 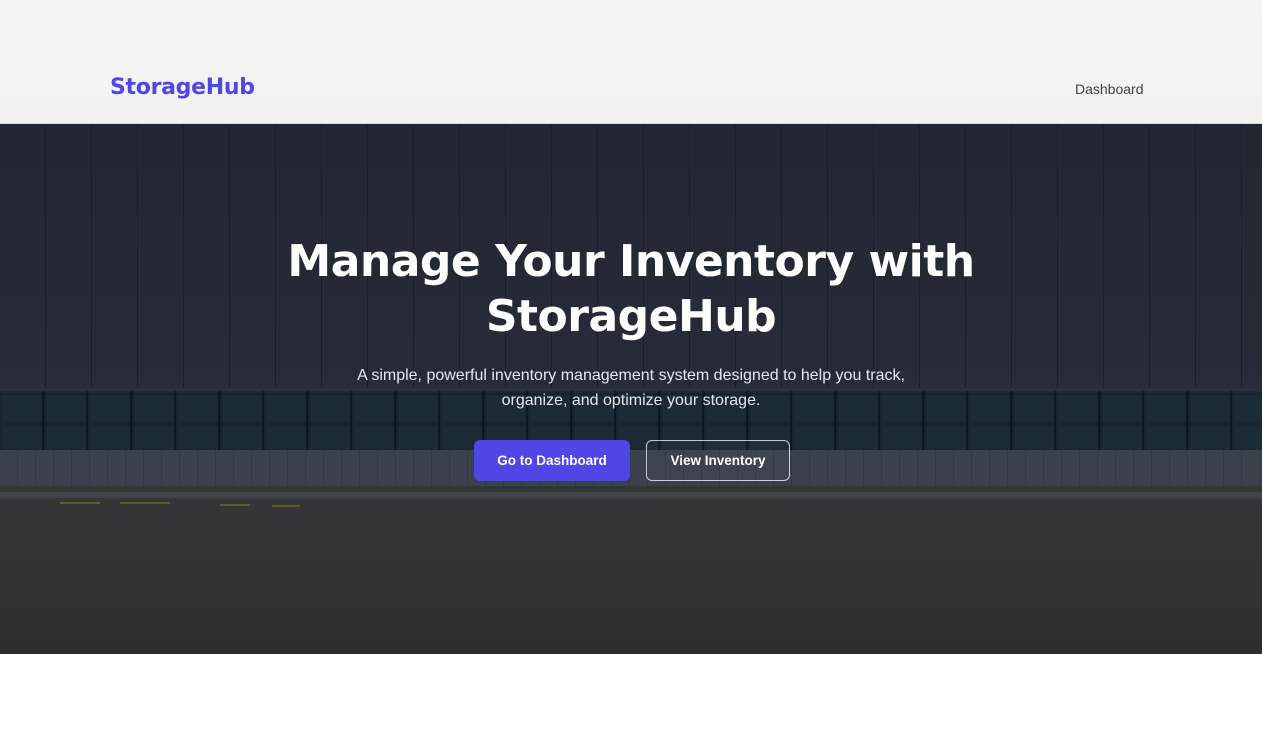 I want to click on view-inventory-button: View Inventory, so click(x=718, y=460).